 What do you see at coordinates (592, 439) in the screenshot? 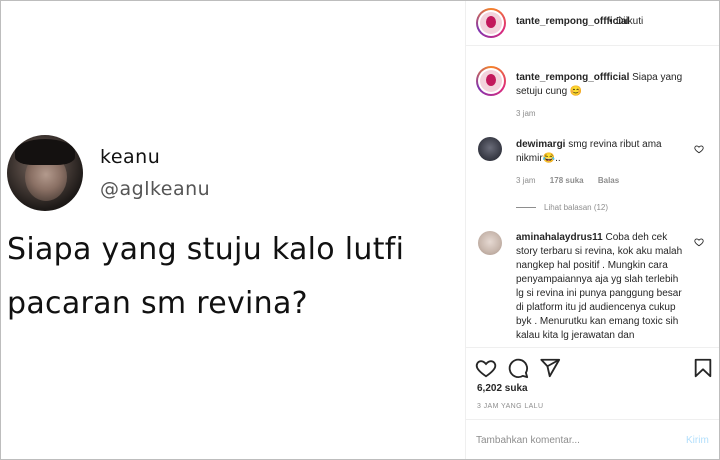
I see `add-comment-box: Tambahkan komentar... Kirim` at bounding box center [592, 439].